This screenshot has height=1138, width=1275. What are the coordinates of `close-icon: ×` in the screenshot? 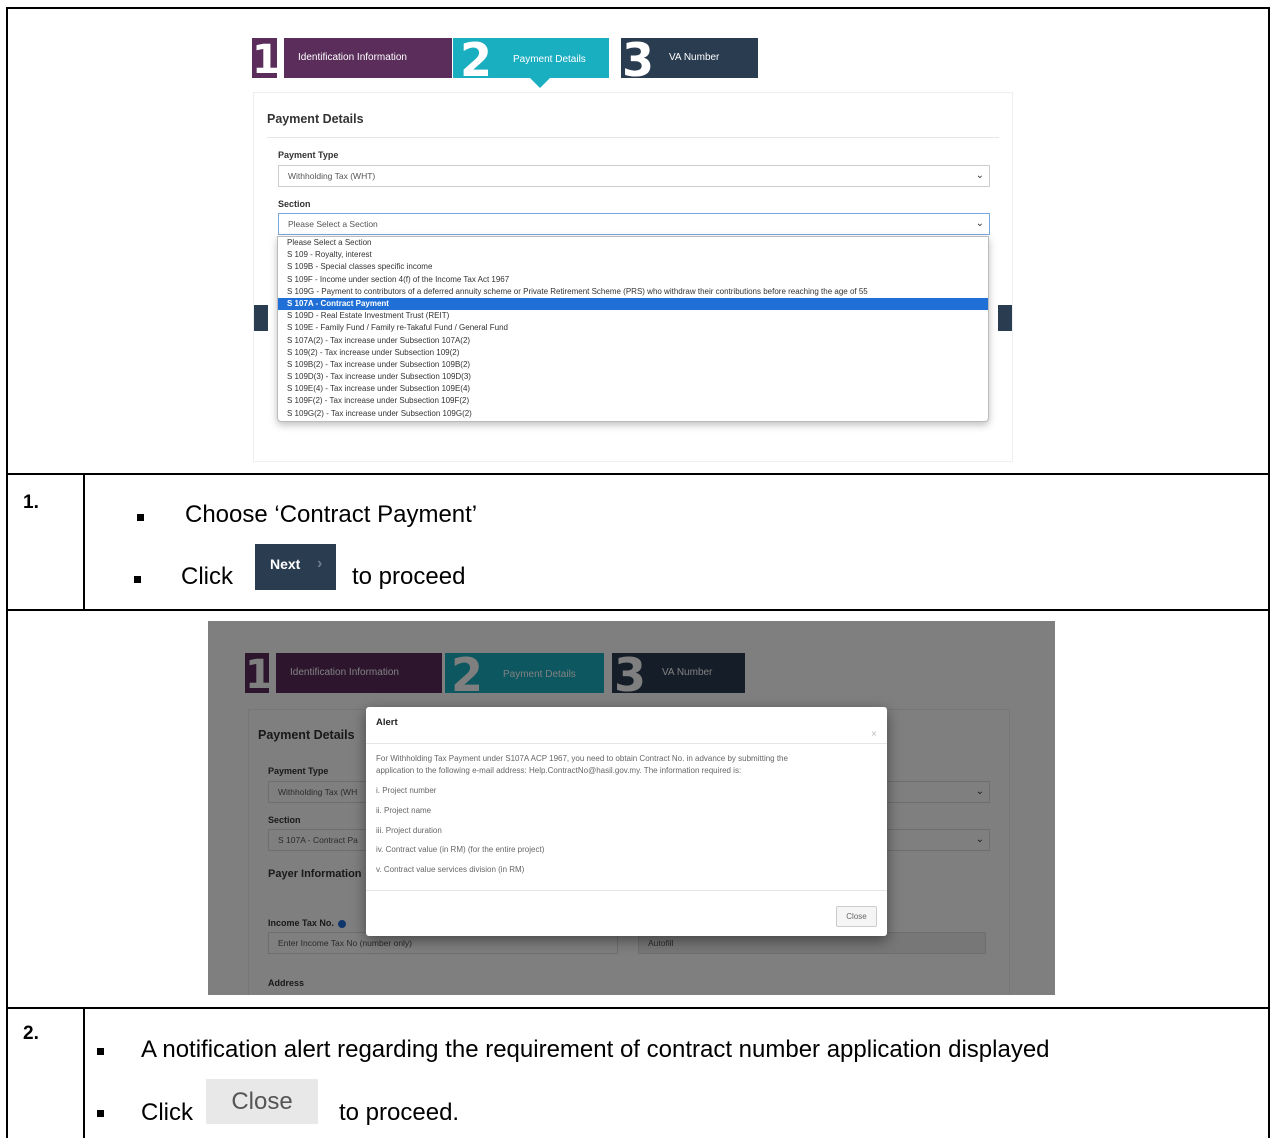 It's located at (874, 734).